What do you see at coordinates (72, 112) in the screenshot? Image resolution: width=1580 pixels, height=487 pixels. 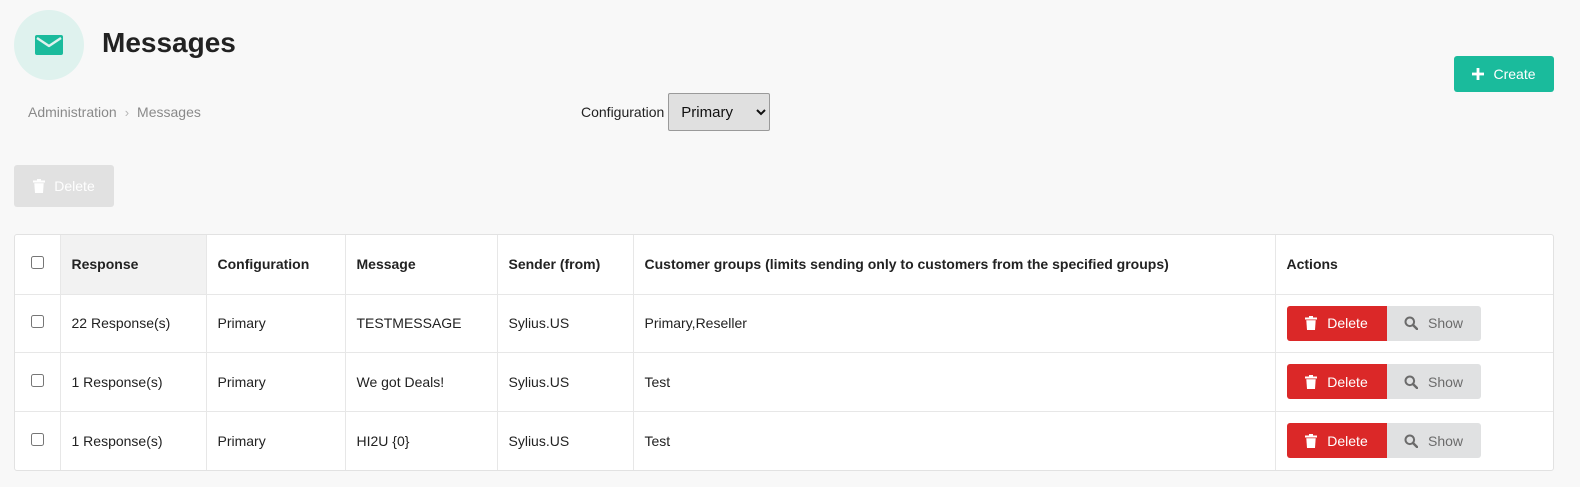 I see `breadcrumb-administration: Administration` at bounding box center [72, 112].